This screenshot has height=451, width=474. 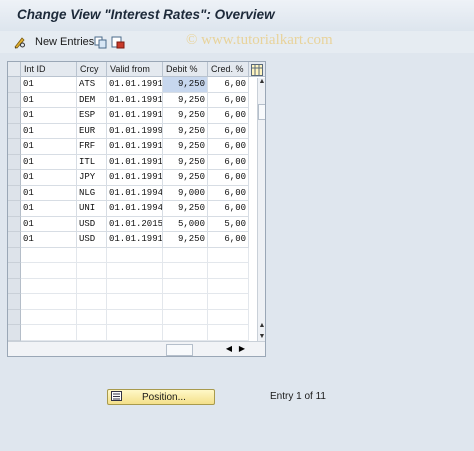 I want to click on title-bar: Change View "Interest Rates": Overview, so click(x=237, y=16).